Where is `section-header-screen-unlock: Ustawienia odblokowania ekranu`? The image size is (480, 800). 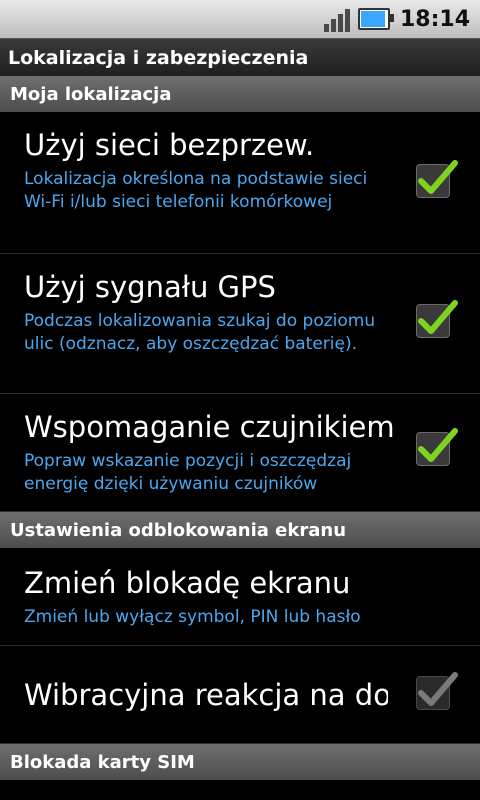
section-header-screen-unlock: Ustawienia odblokowania ekranu is located at coordinates (240, 530).